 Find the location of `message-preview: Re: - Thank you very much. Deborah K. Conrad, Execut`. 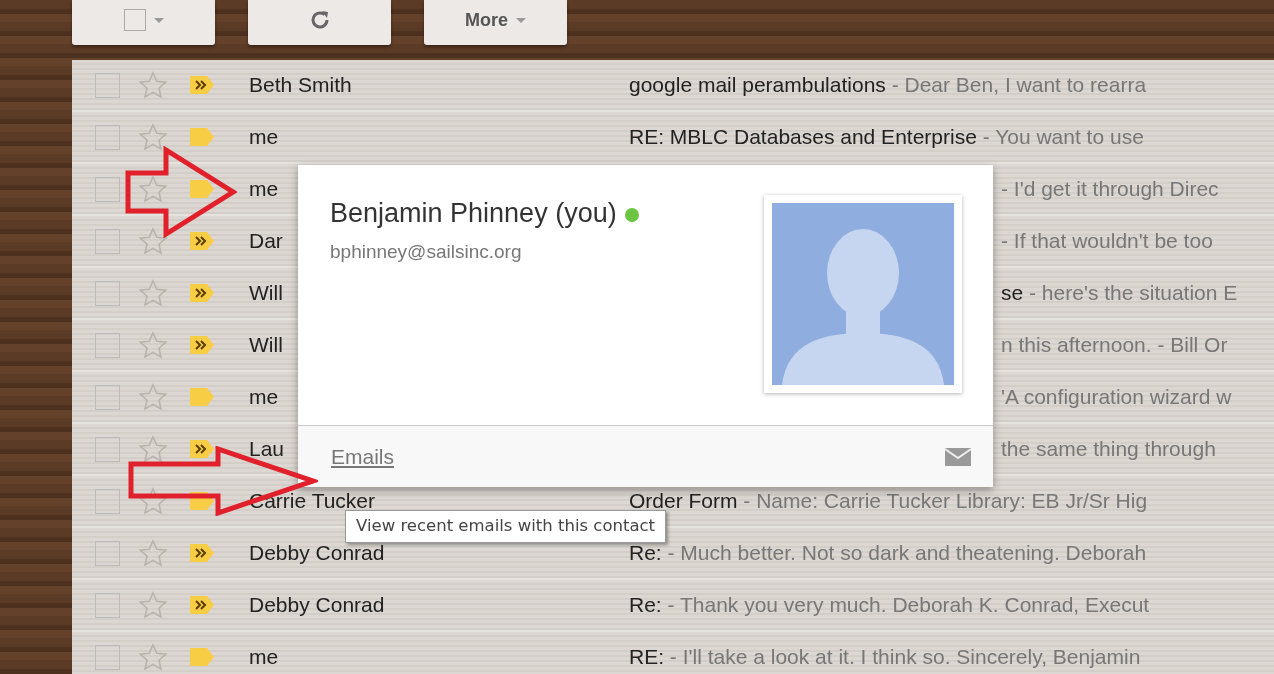

message-preview: Re: - Thank you very much. Deborah K. Conrad, Execut is located at coordinates (889, 605).